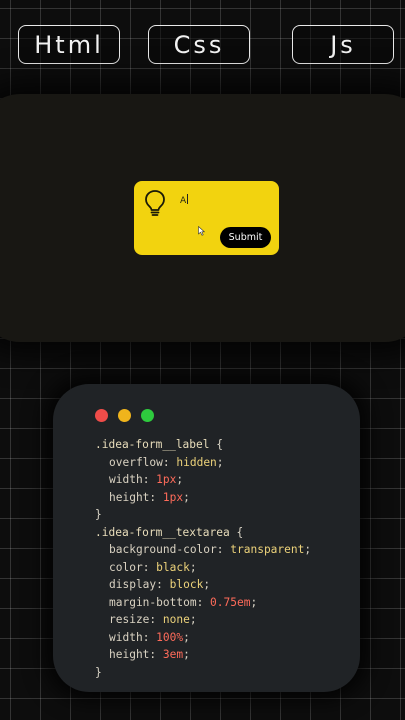 This screenshot has height=720, width=405. Describe the element at coordinates (147, 415) in the screenshot. I see `maximize-window-dot` at that location.